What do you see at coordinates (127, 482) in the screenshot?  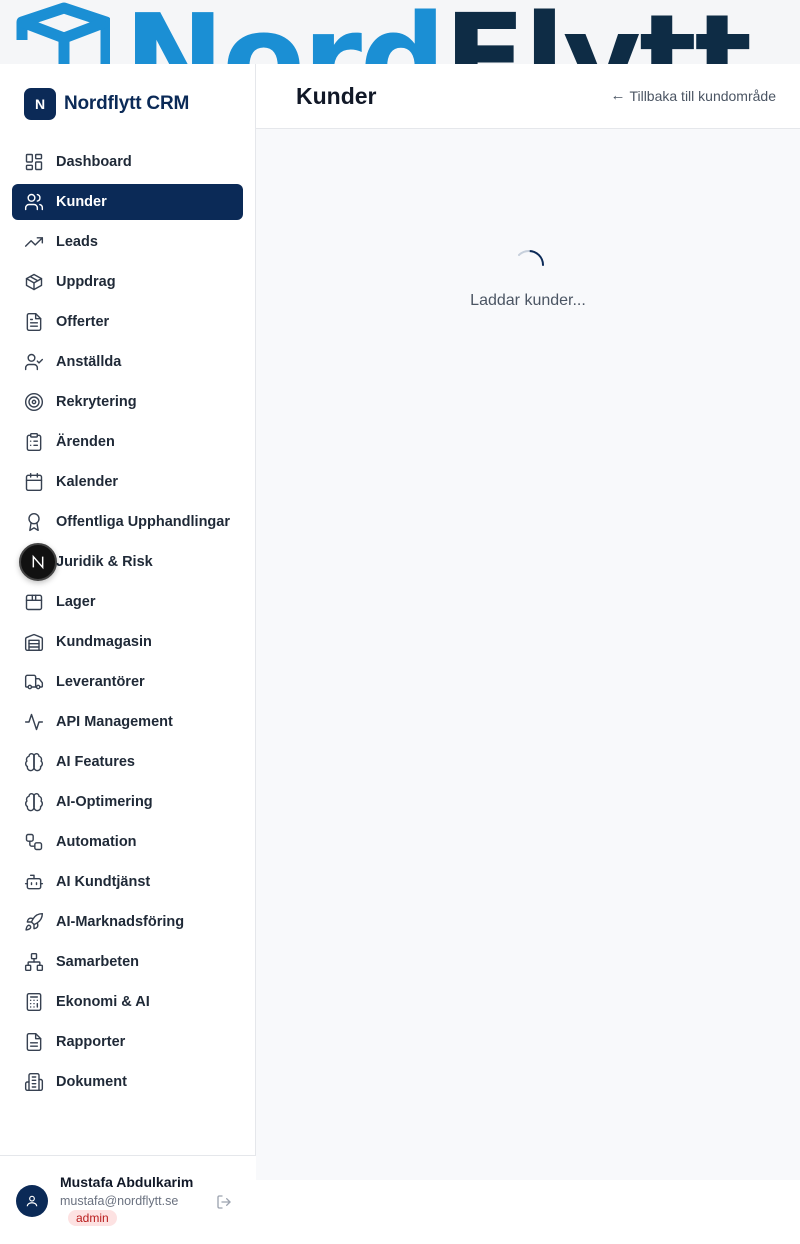 I see `sidebar-item-kalender: Kalender` at bounding box center [127, 482].